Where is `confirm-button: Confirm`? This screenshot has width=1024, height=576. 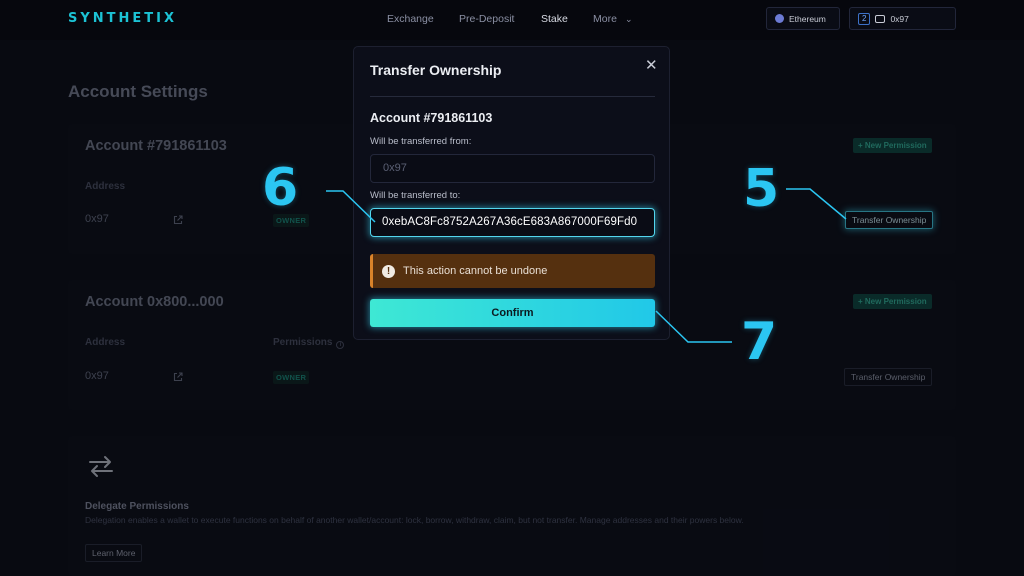
confirm-button: Confirm is located at coordinates (512, 313).